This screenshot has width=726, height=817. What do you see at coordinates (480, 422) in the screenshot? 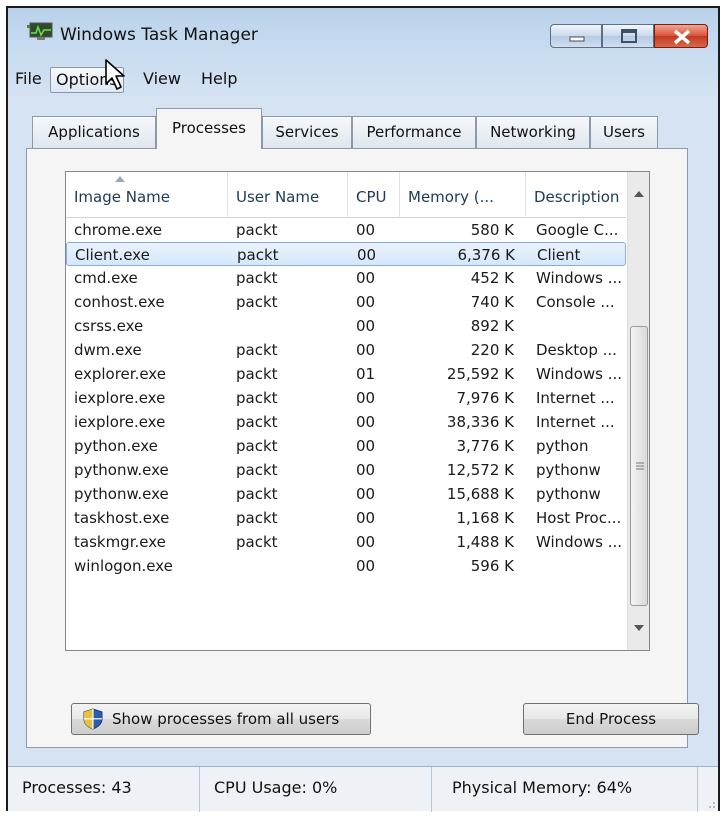
I see `process-memory: 38,336 K` at bounding box center [480, 422].